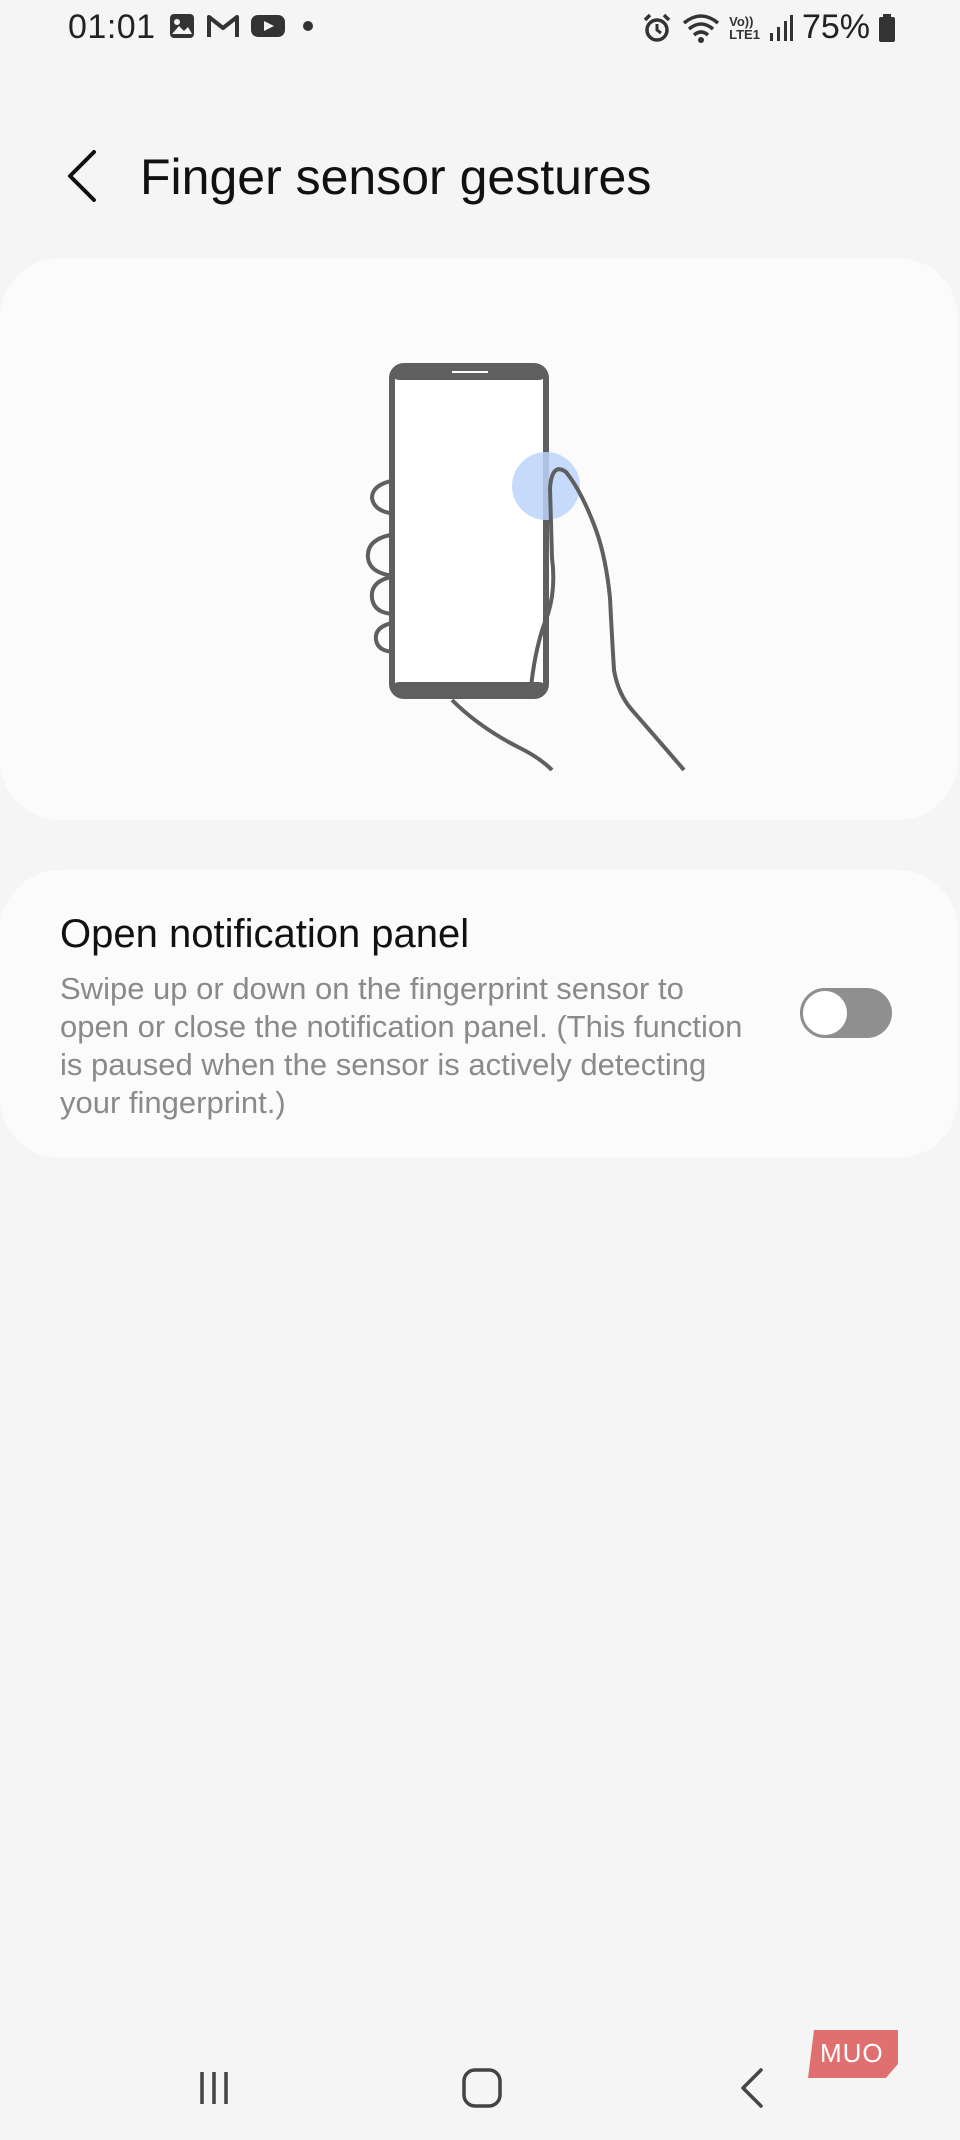 This screenshot has height=2140, width=960. Describe the element at coordinates (268, 26) in the screenshot. I see `youtube-icon` at that location.